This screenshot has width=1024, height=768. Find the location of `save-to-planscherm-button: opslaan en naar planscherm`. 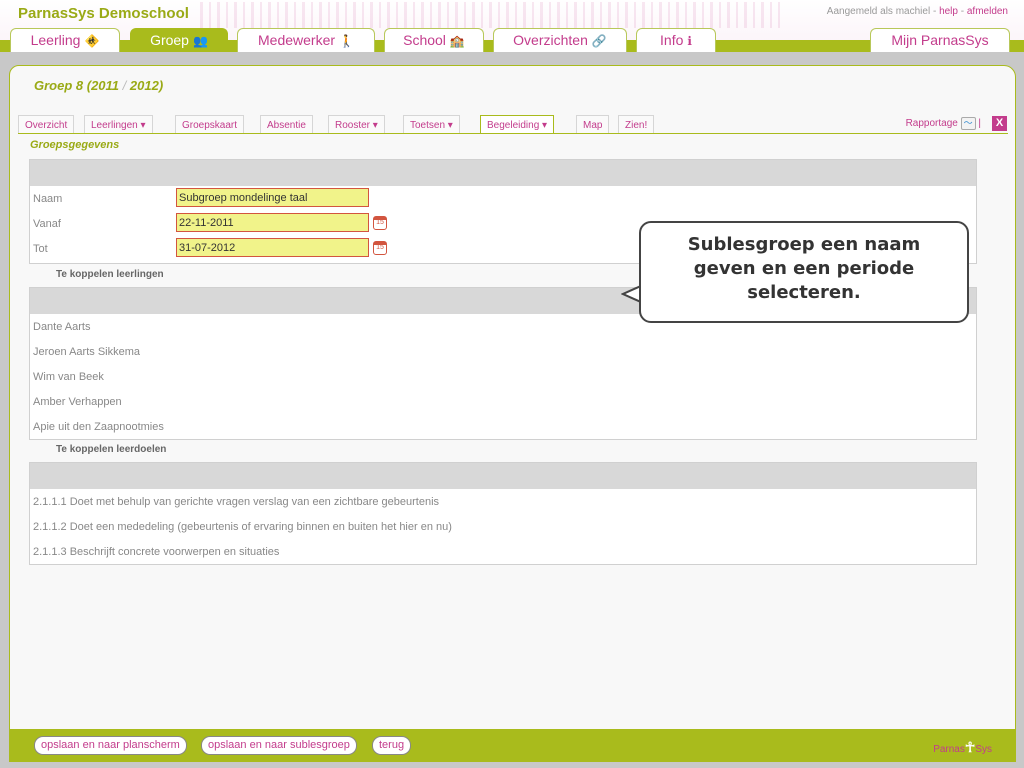

save-to-planscherm-button: opslaan en naar planscherm is located at coordinates (110, 745).